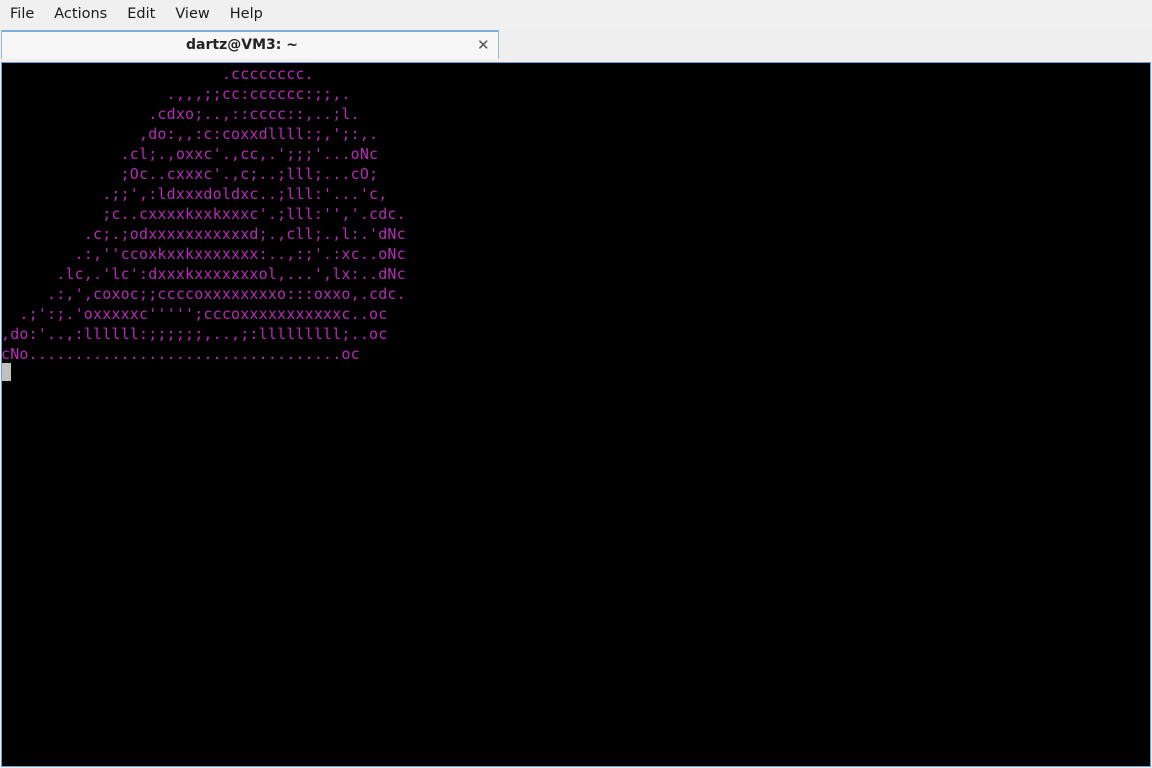 The height and width of the screenshot is (768, 1152). What do you see at coordinates (80, 14) in the screenshot?
I see `menu-actions: Actions` at bounding box center [80, 14].